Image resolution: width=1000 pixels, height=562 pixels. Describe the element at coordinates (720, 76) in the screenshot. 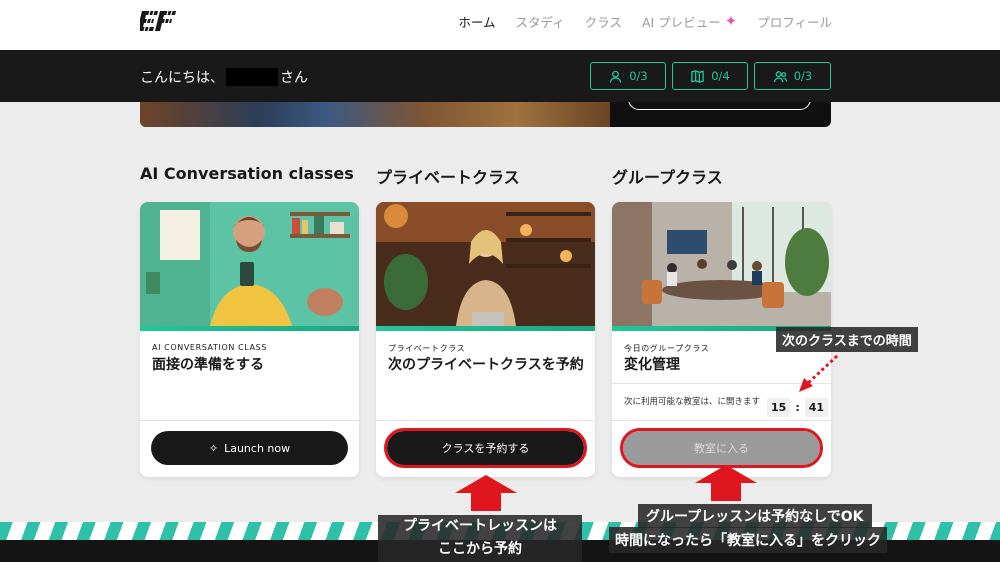

I see `stat-value: 0/4` at that location.